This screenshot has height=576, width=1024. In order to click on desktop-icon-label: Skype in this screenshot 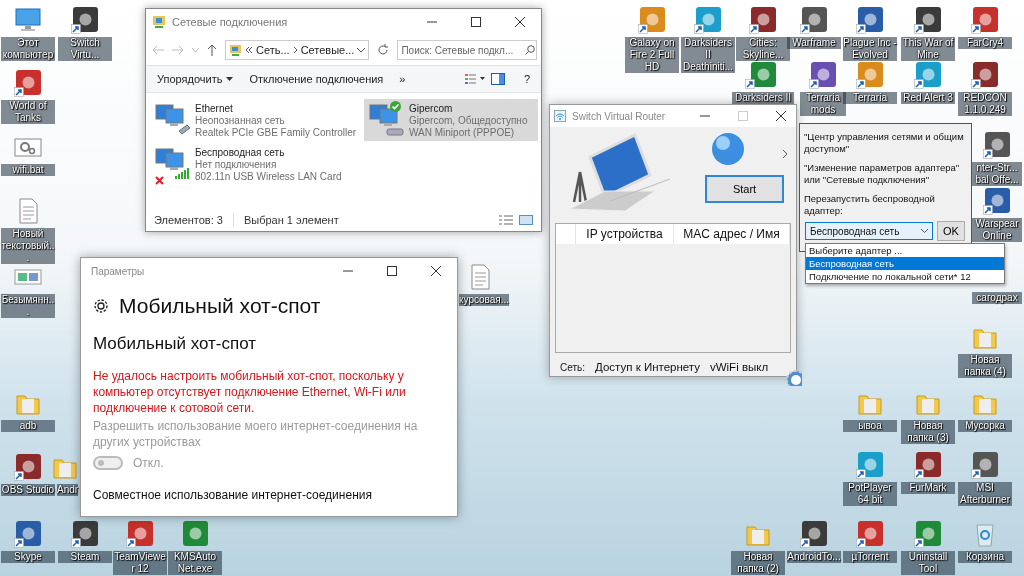, I will do `click(28, 557)`.